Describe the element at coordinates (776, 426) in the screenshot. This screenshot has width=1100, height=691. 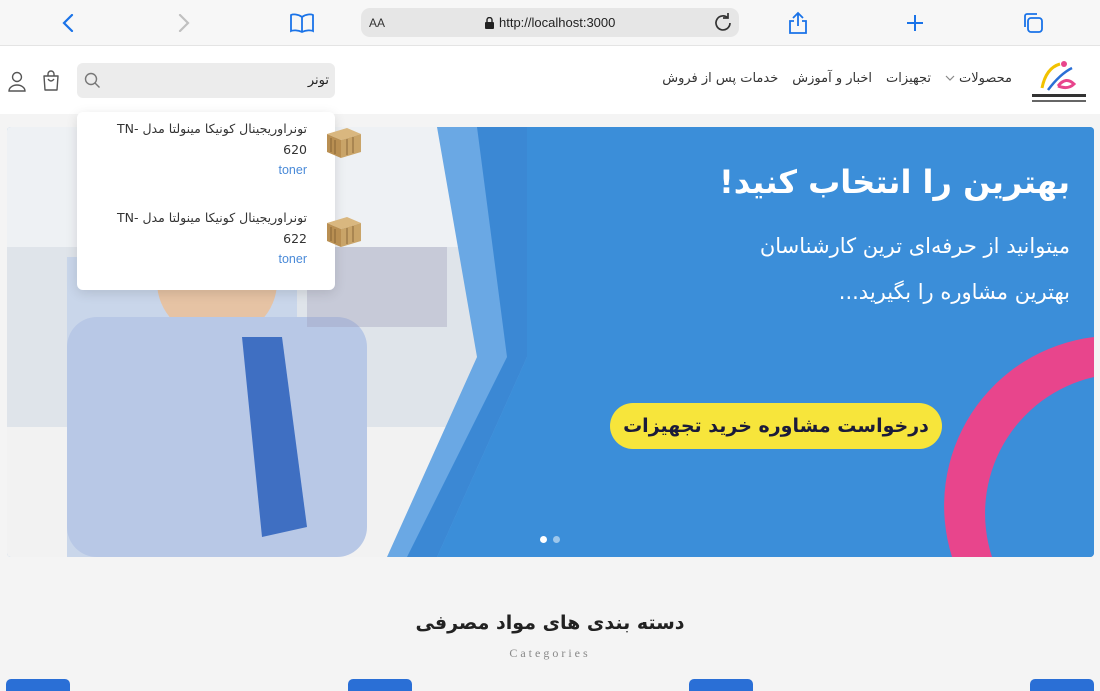
I see `consultation-cta-button: درخواست مشاوره خرید تجهیزات` at that location.